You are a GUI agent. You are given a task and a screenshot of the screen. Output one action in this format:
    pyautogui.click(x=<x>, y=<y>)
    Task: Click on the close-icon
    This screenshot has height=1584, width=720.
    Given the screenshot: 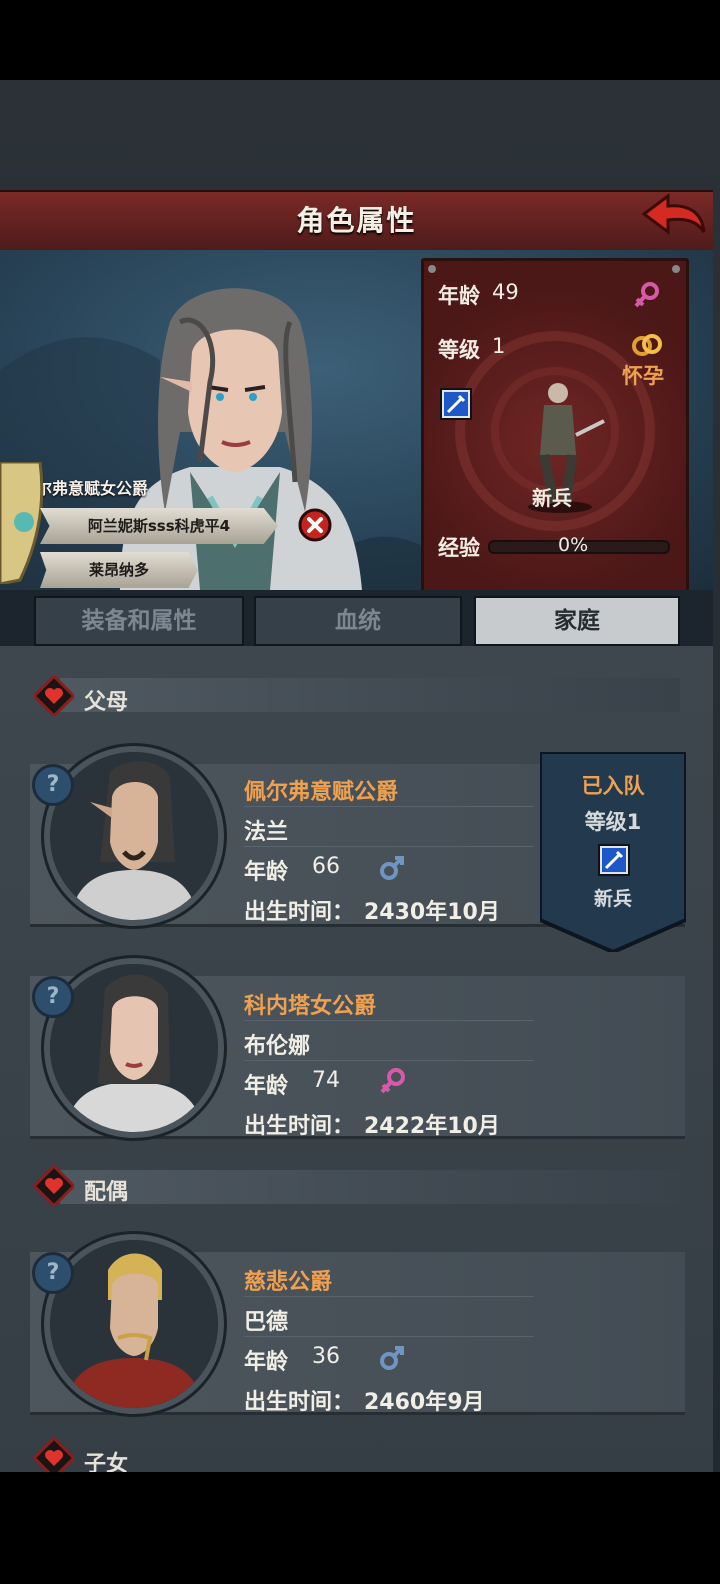 What is the action you would take?
    pyautogui.click(x=315, y=525)
    